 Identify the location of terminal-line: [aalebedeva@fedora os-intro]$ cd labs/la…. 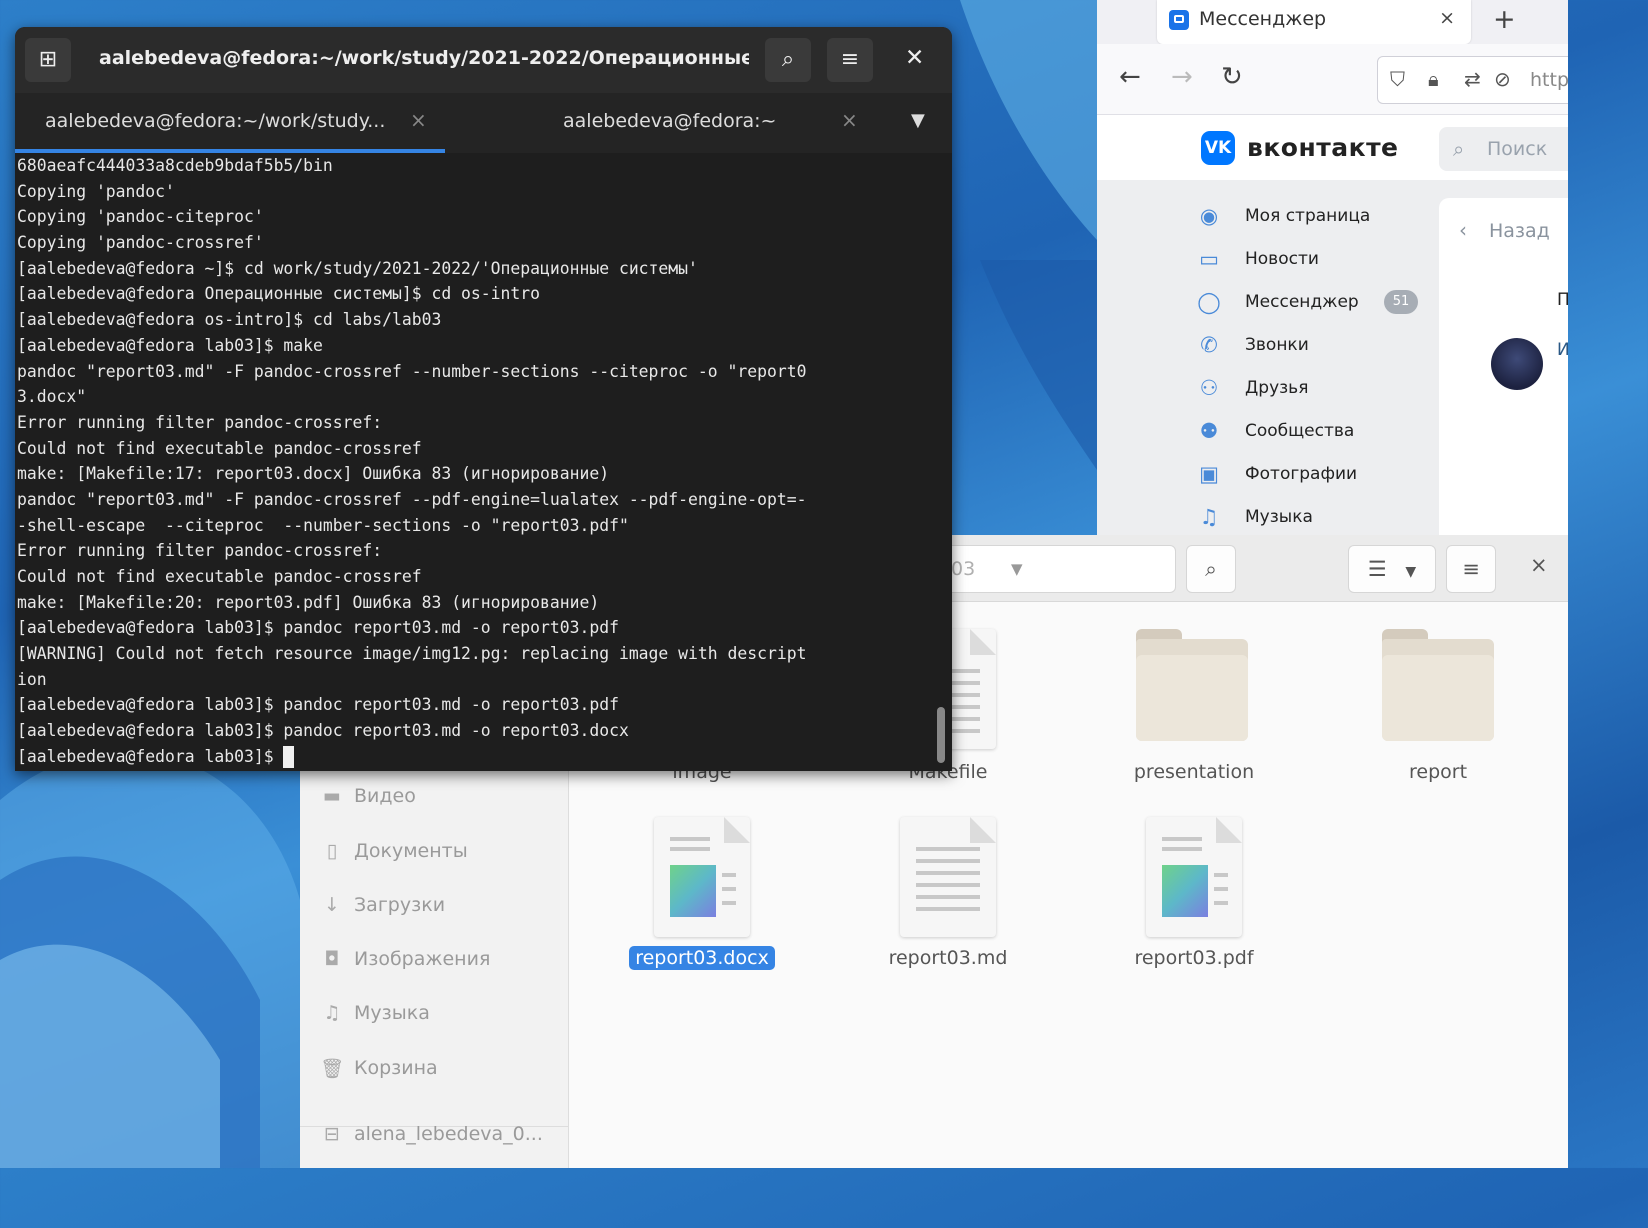
(229, 320).